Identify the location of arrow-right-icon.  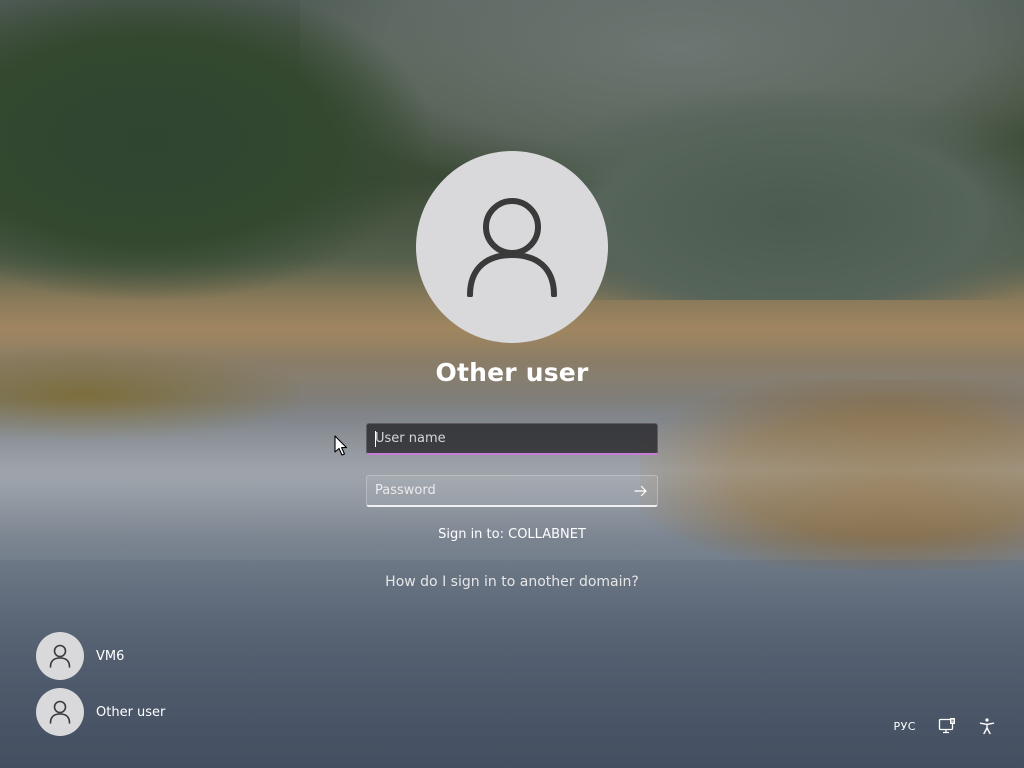
(640, 491).